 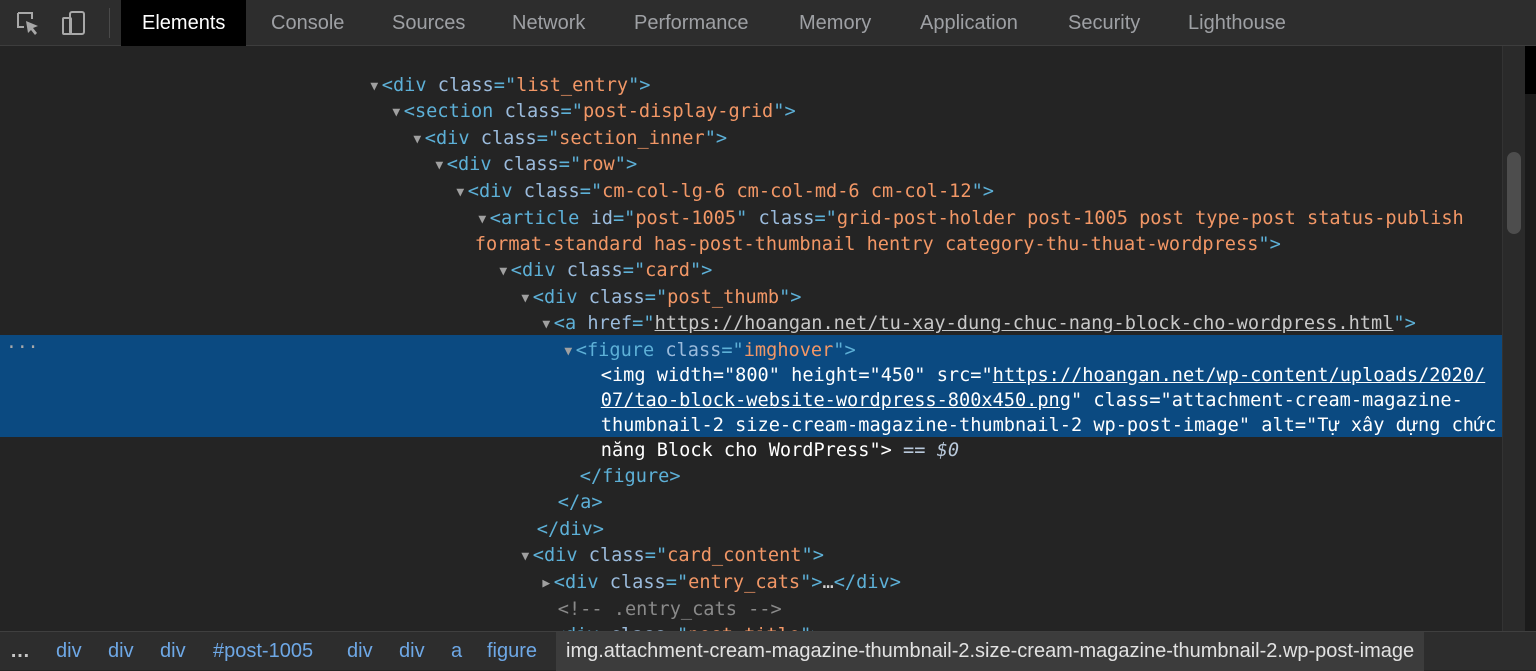 I want to click on tab-performance: Performance, so click(x=691, y=23).